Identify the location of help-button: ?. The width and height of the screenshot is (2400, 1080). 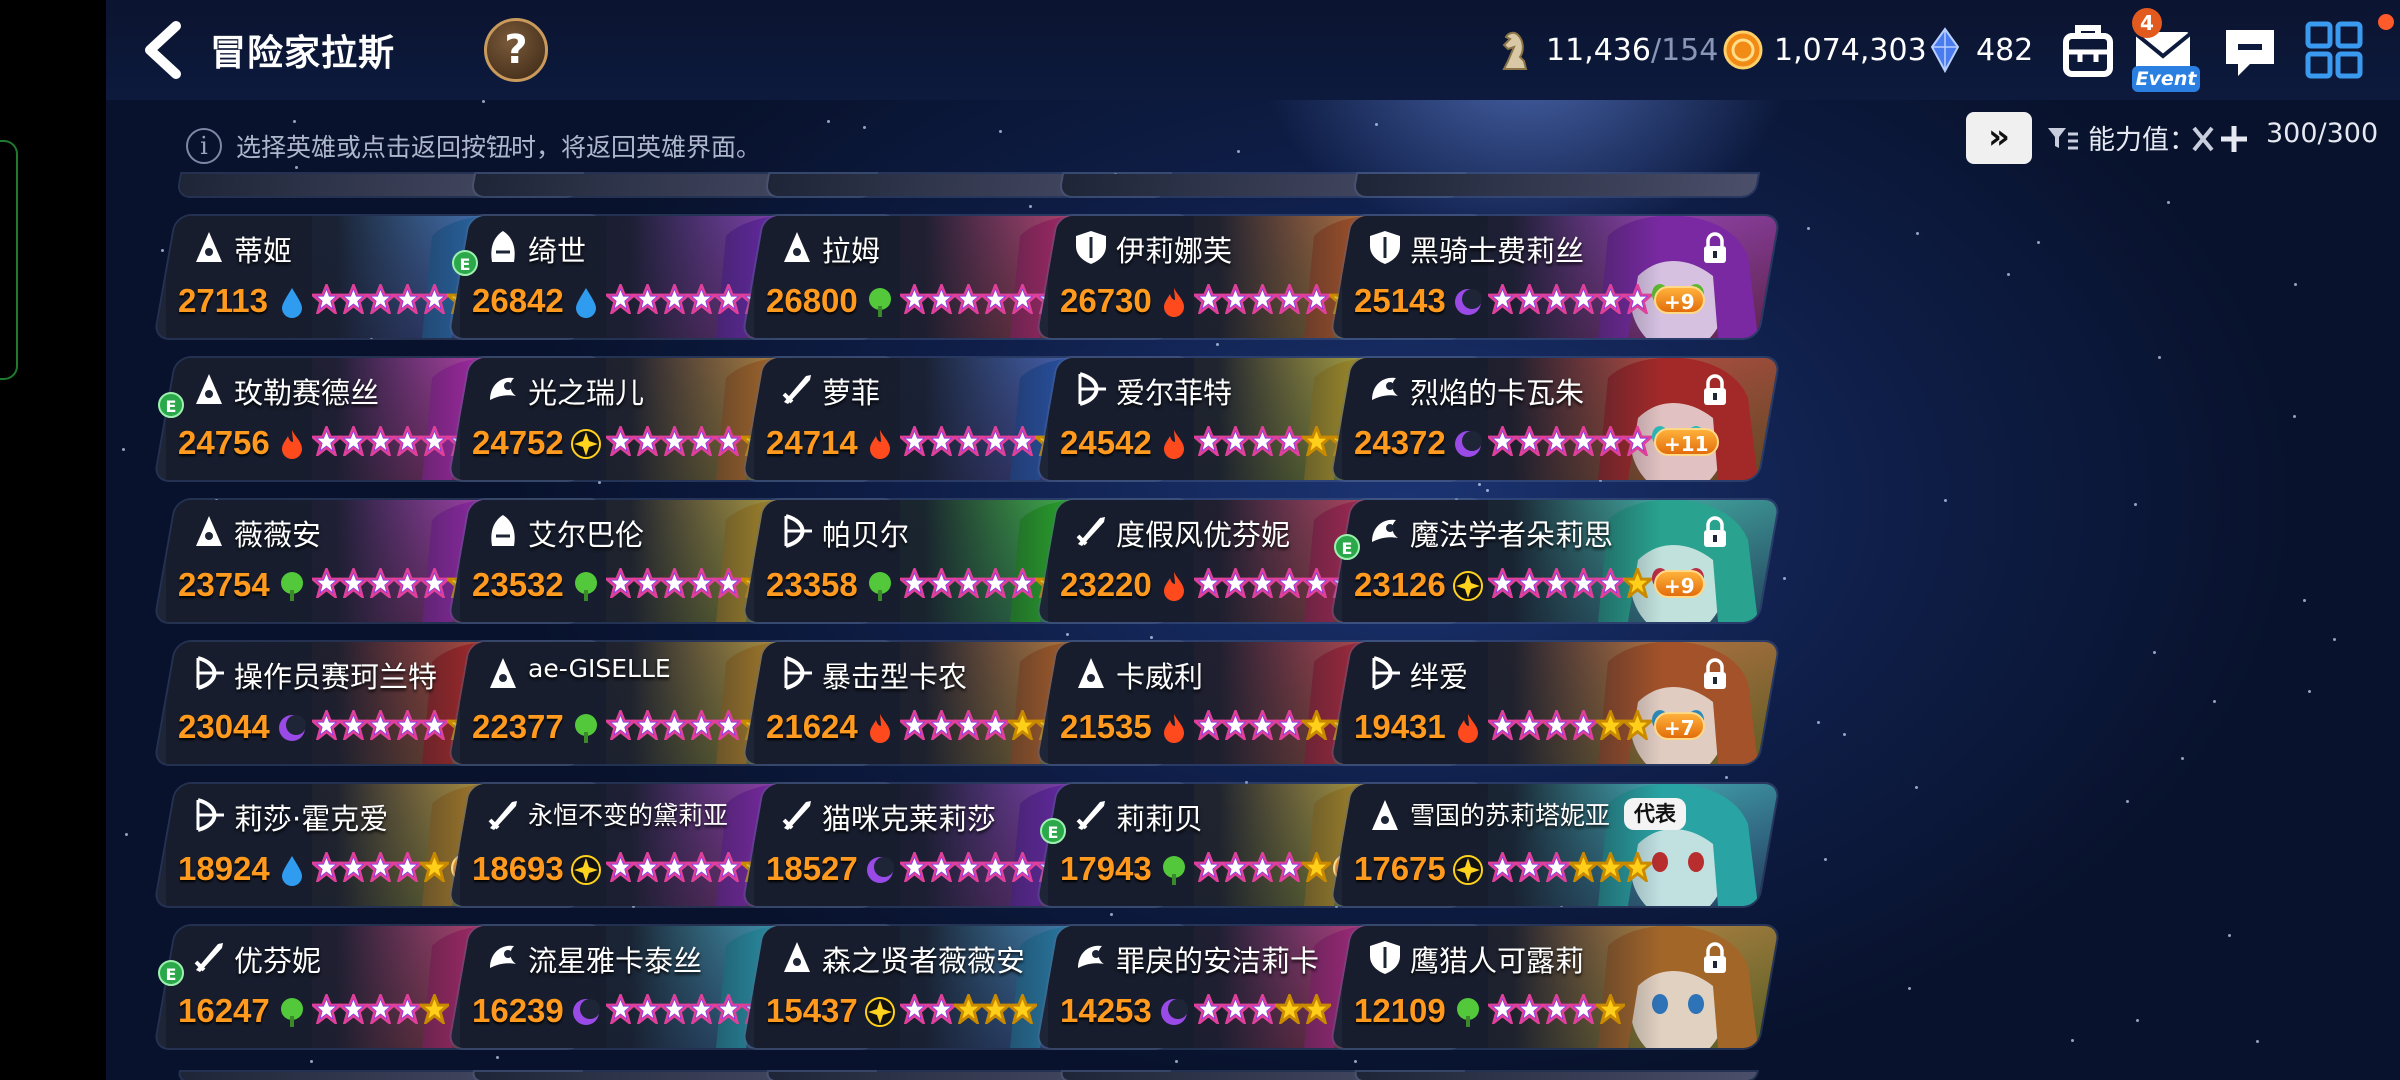
(516, 50).